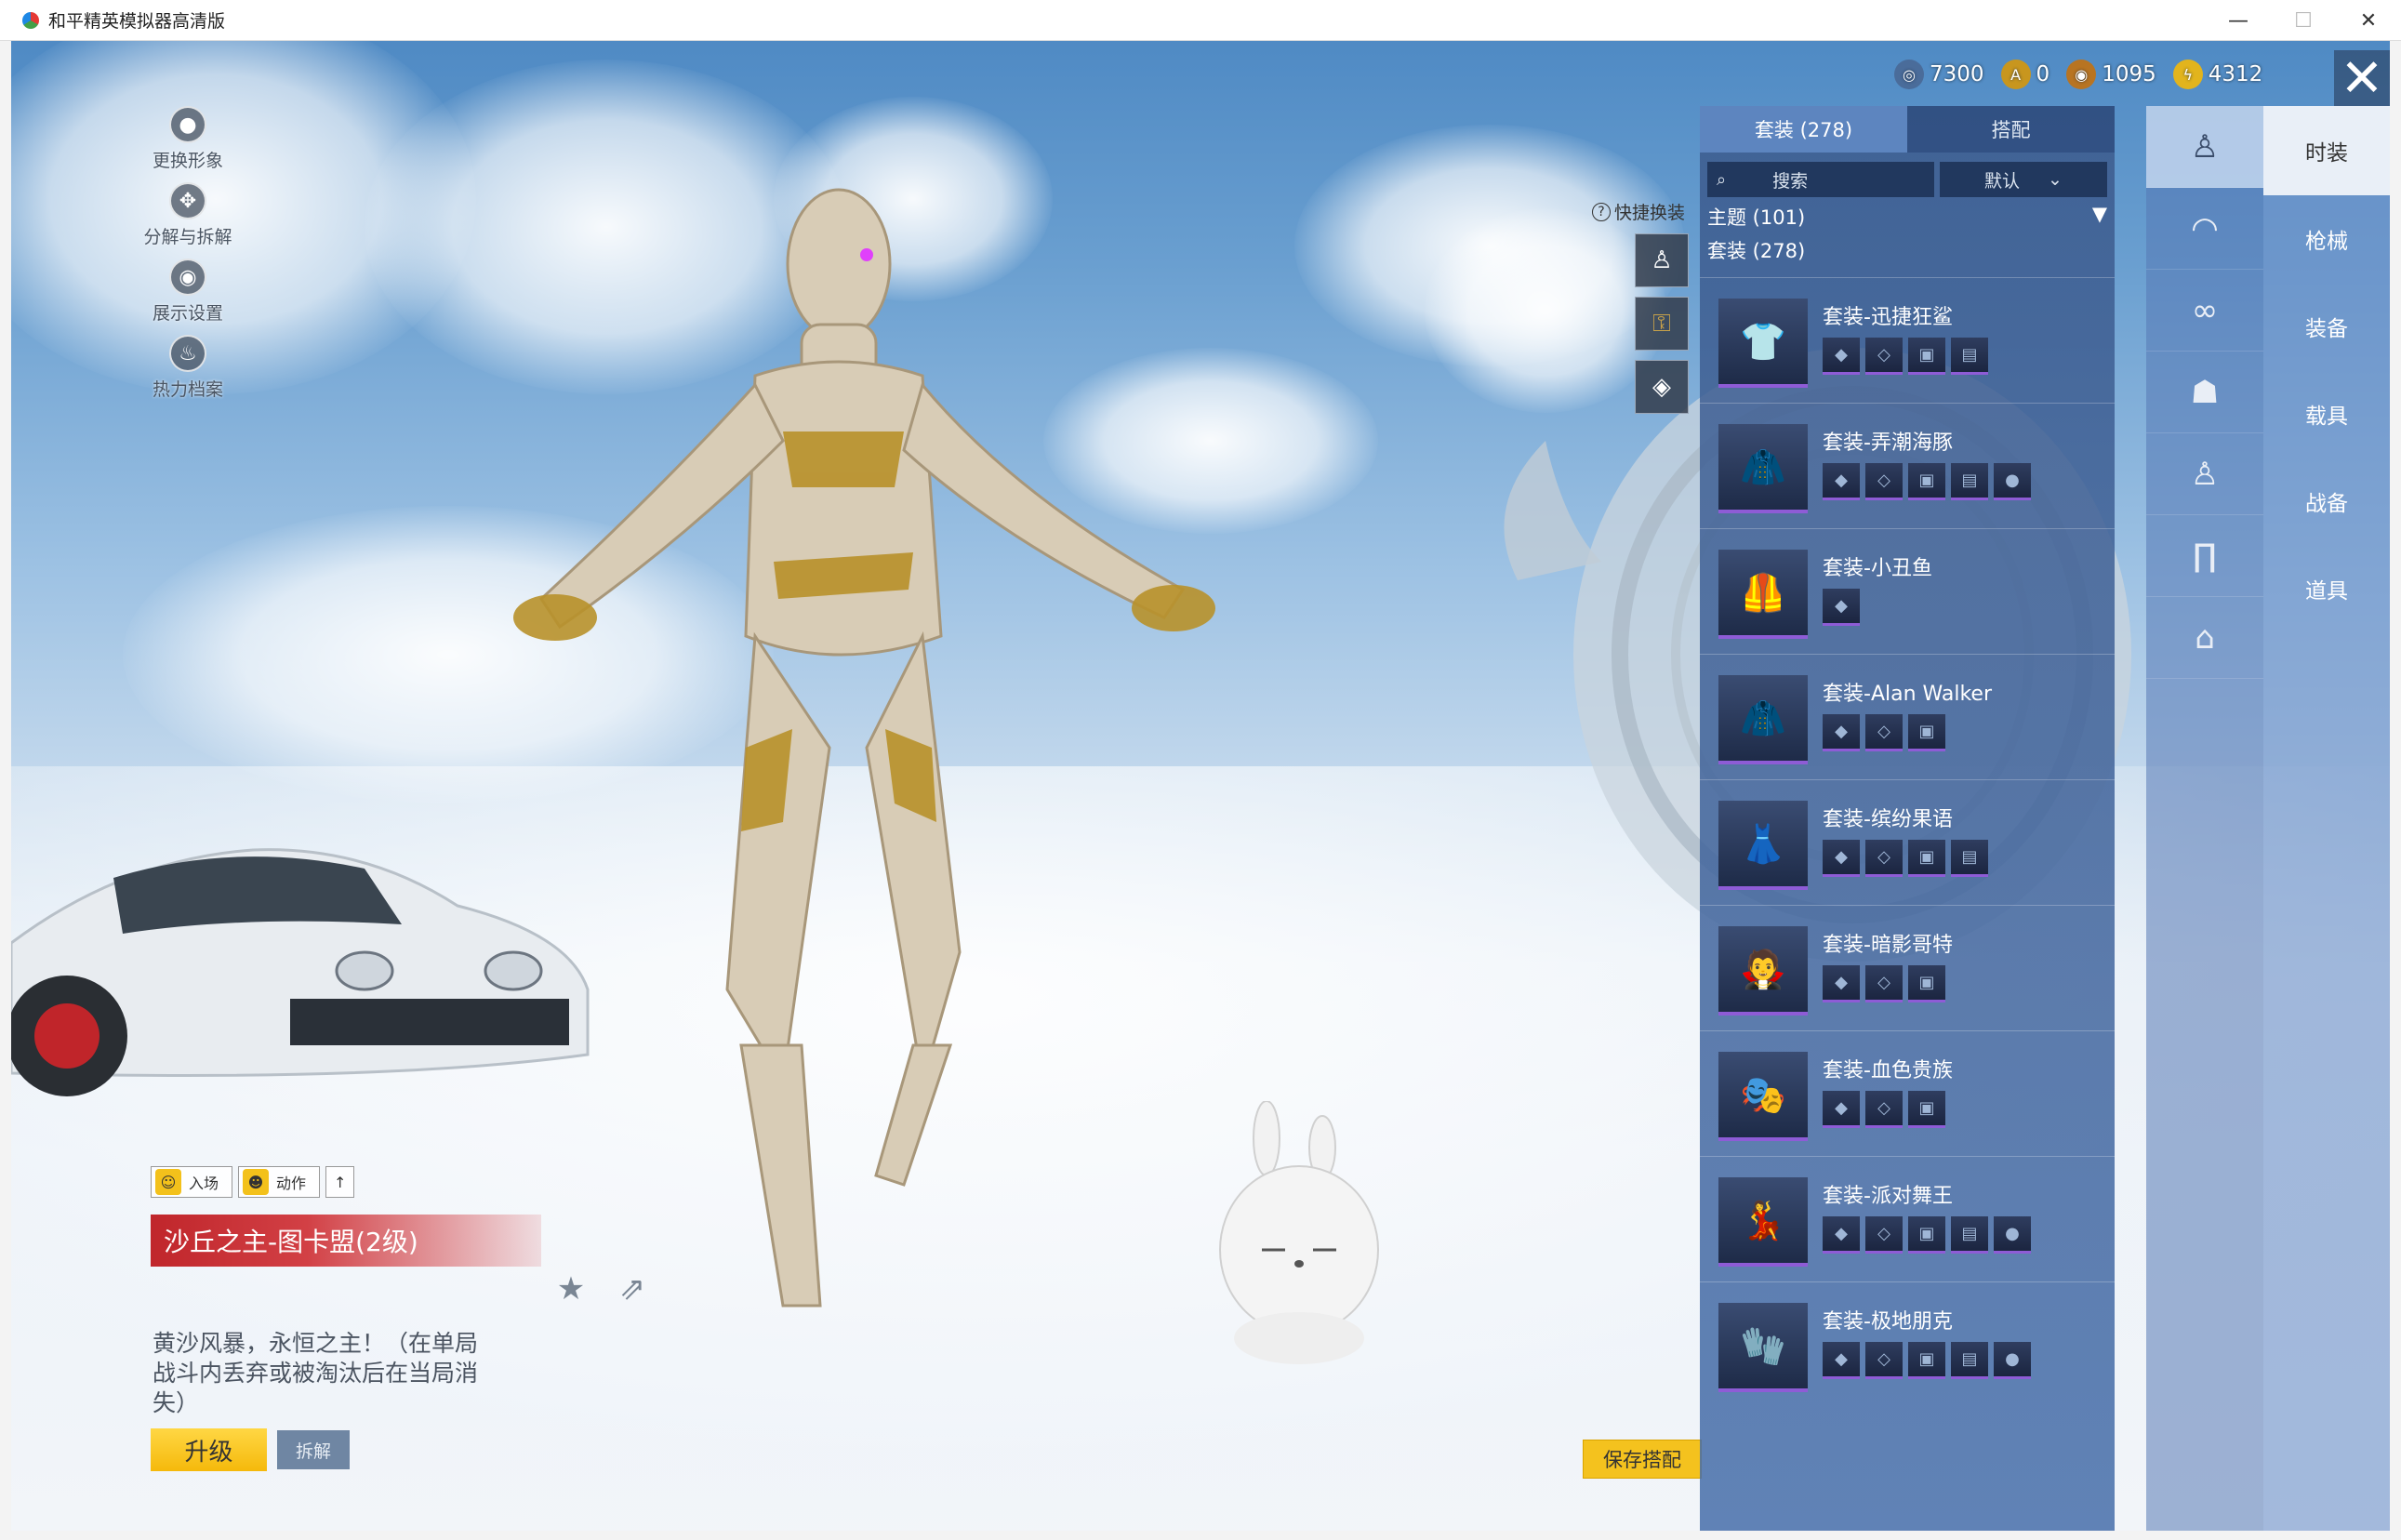 Image resolution: width=2401 pixels, height=1540 pixels. What do you see at coordinates (209, 1449) in the screenshot?
I see `upgrade-button: 升级` at bounding box center [209, 1449].